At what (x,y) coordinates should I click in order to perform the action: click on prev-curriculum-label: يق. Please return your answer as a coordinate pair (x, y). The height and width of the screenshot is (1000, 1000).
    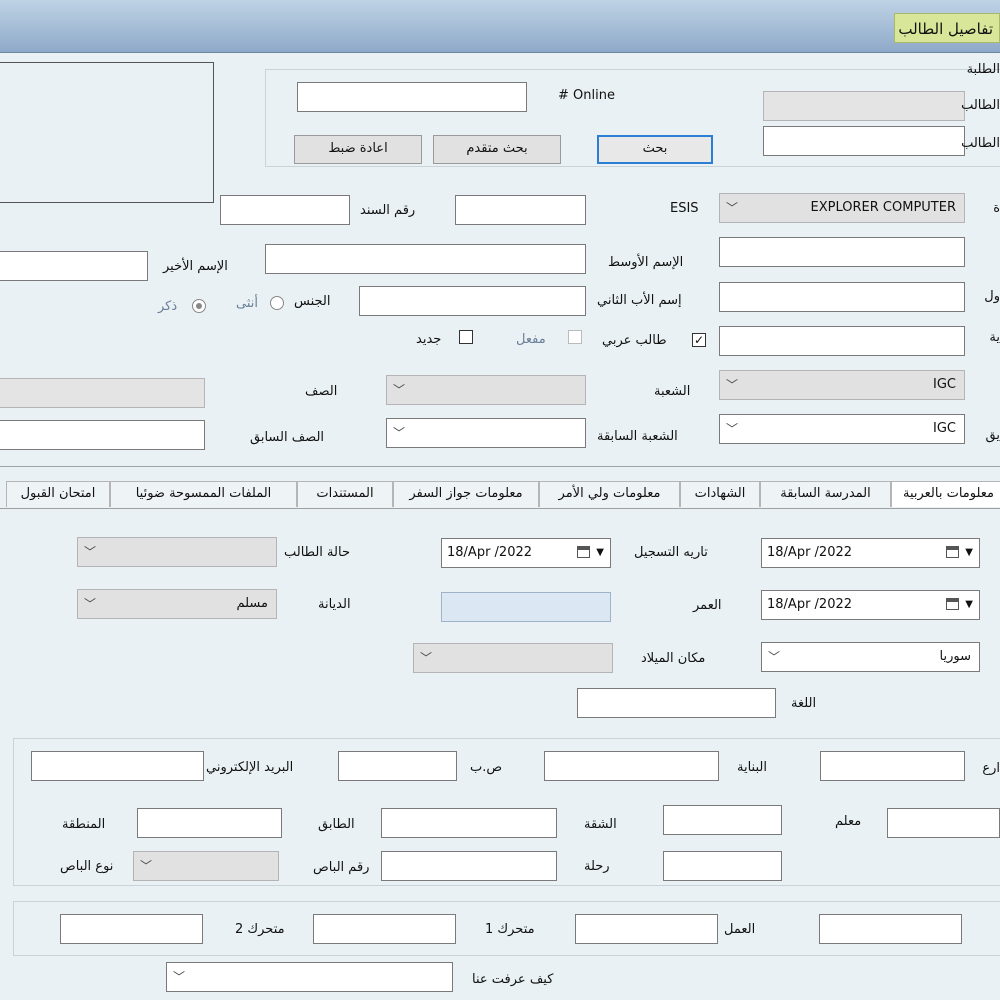
    Looking at the image, I should click on (992, 435).